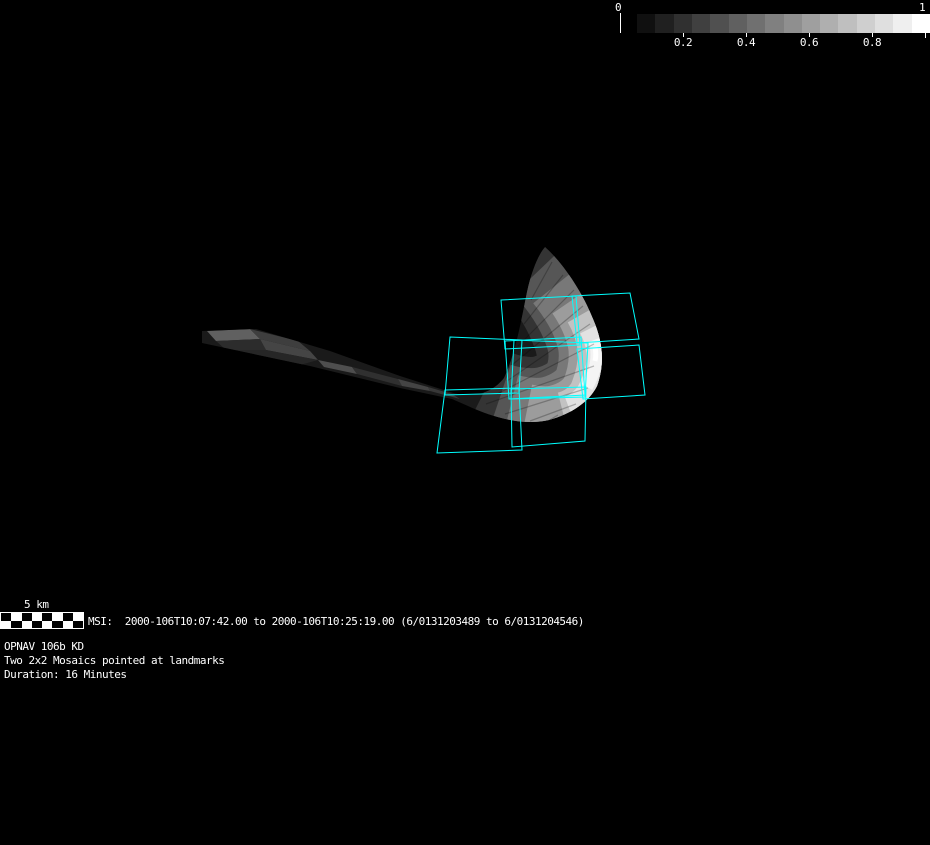  Describe the element at coordinates (36, 604) in the screenshot. I see `scalebar-label: 5 km` at that location.